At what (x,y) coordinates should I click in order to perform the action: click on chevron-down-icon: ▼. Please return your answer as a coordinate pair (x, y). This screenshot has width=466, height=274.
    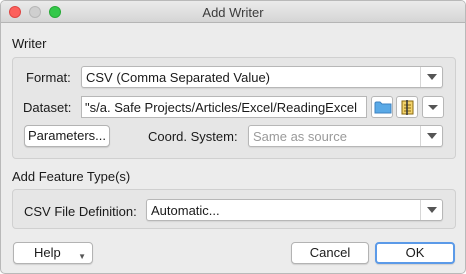
    Looking at the image, I should click on (82, 256).